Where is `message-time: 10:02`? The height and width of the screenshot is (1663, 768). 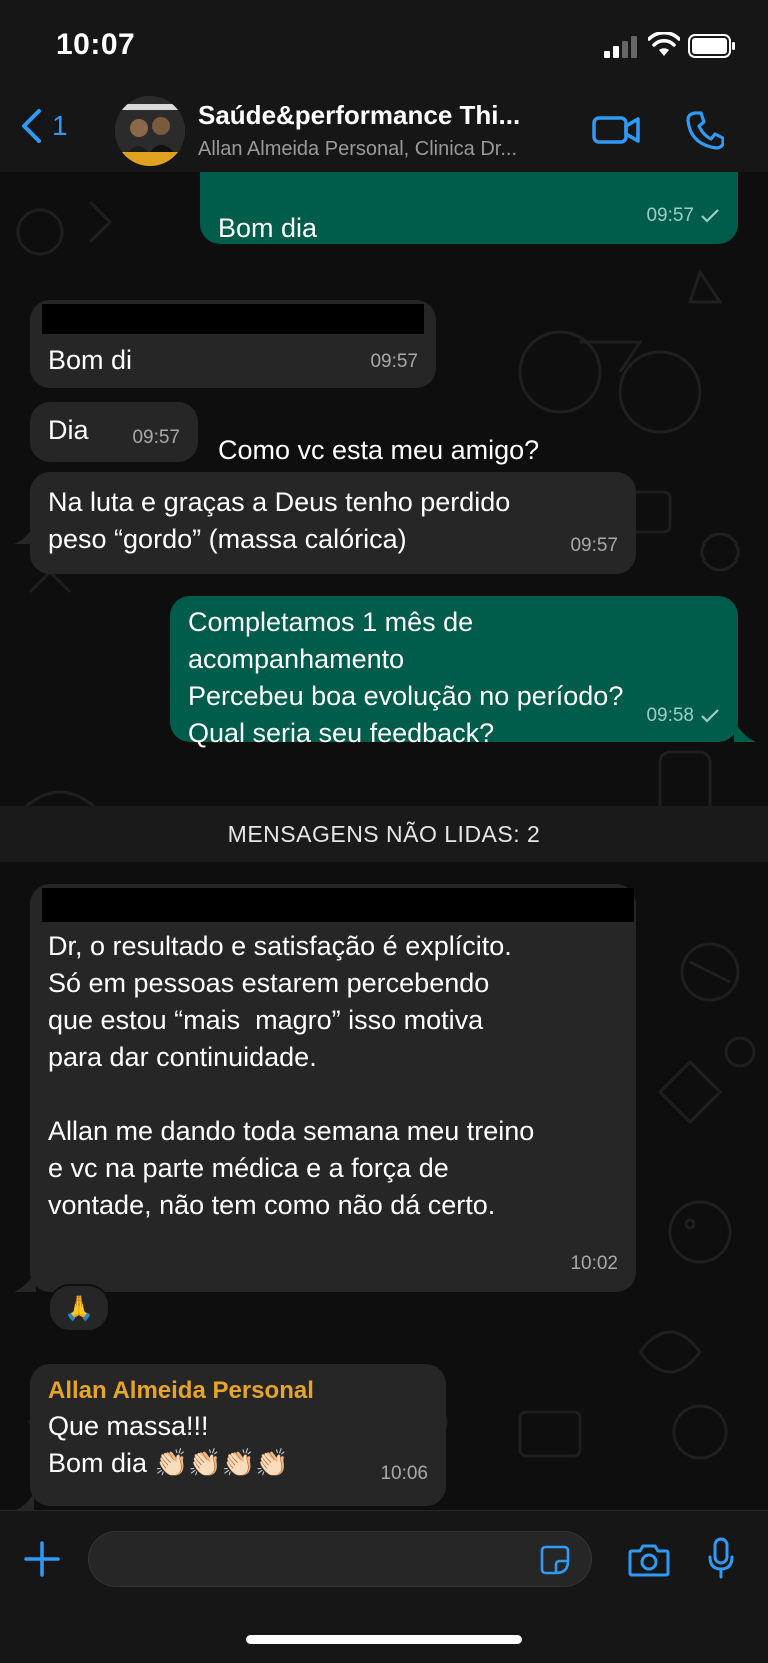
message-time: 10:02 is located at coordinates (594, 1263).